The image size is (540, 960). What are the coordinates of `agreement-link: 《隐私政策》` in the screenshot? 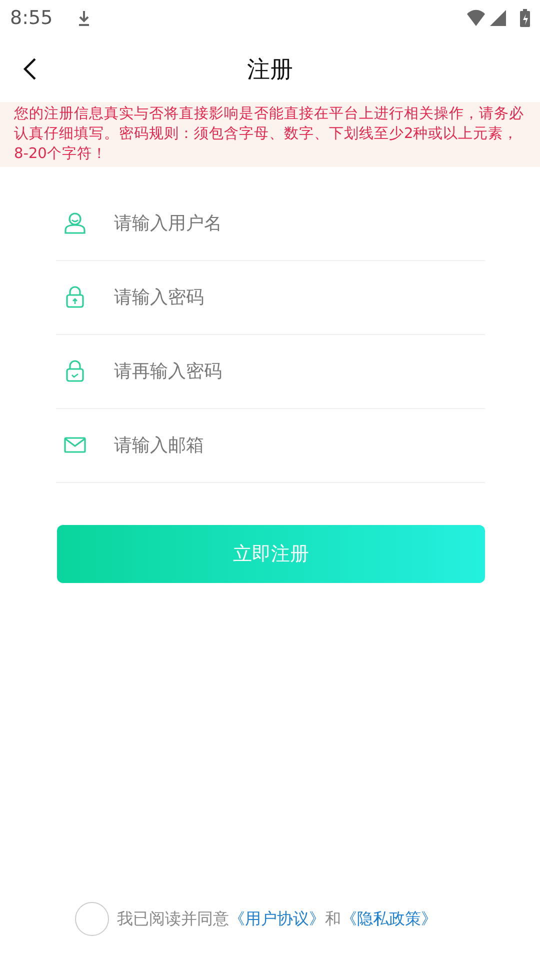 It's located at (389, 918).